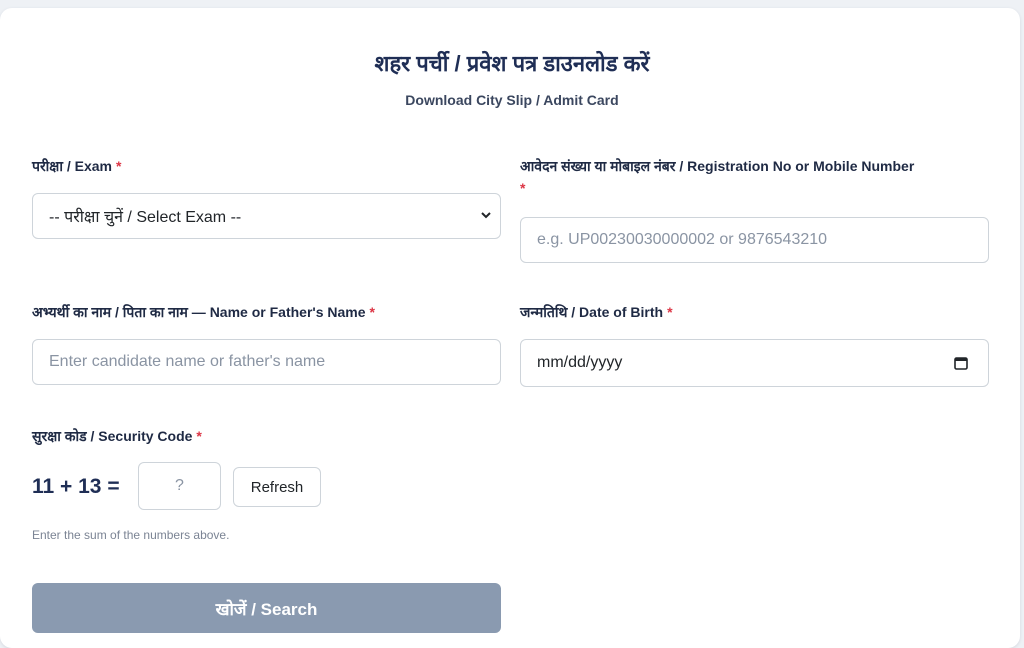  I want to click on page-subtitle: Download City Slip / Admit Card, so click(512, 100).